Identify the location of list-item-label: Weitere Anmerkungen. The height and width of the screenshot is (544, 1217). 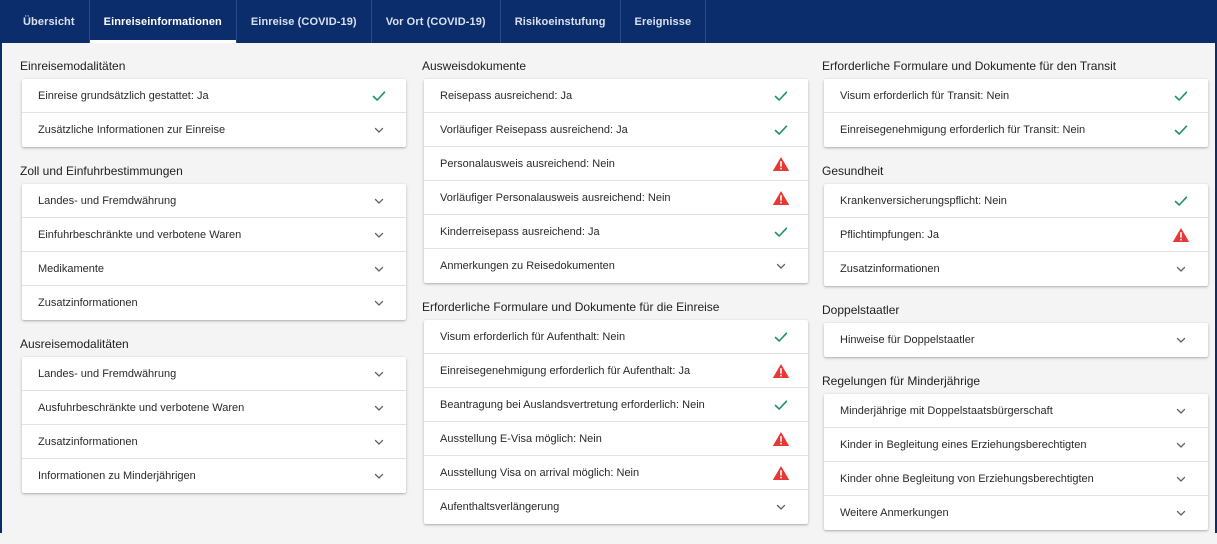
(894, 513).